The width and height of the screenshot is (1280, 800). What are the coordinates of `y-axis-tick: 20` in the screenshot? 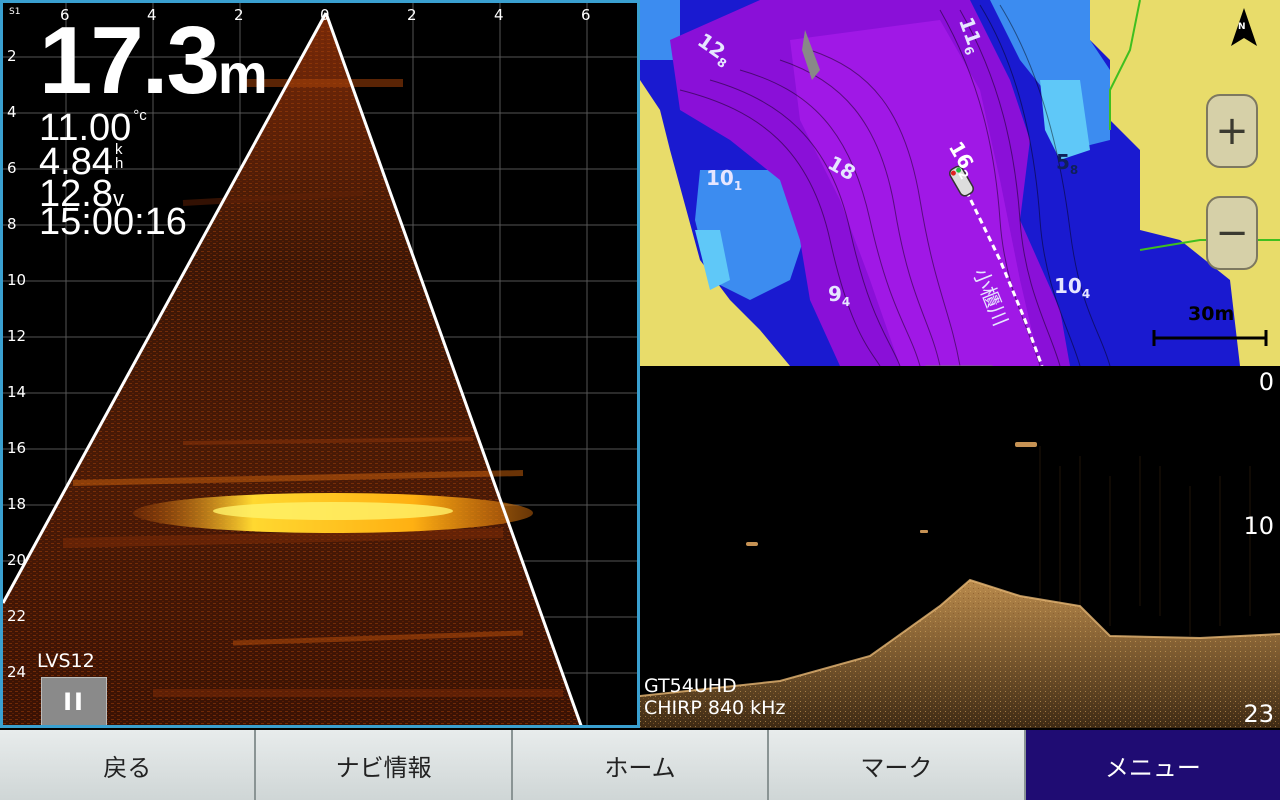 It's located at (17, 560).